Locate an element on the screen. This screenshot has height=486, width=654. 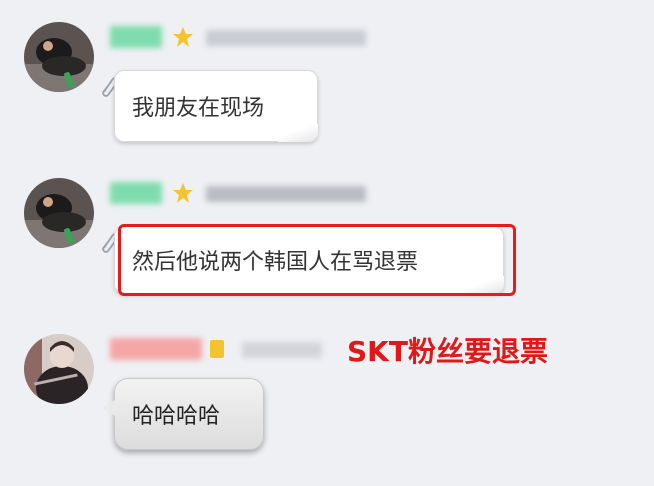
message-bubble: 哈哈哈哈 is located at coordinates (183, 414).